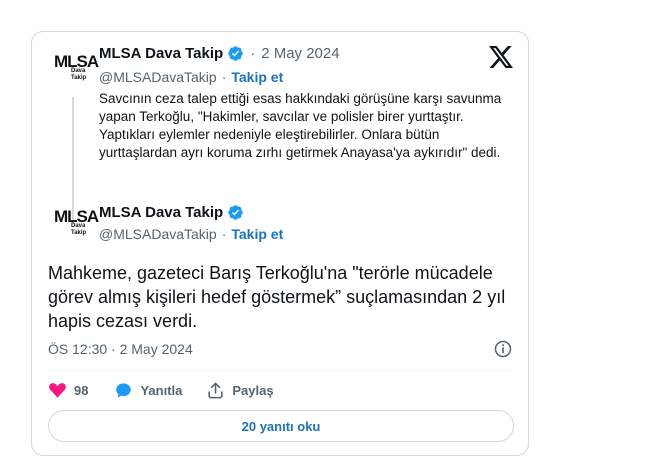 The width and height of the screenshot is (646, 462). I want to click on thread-connector-line, so click(73, 161).